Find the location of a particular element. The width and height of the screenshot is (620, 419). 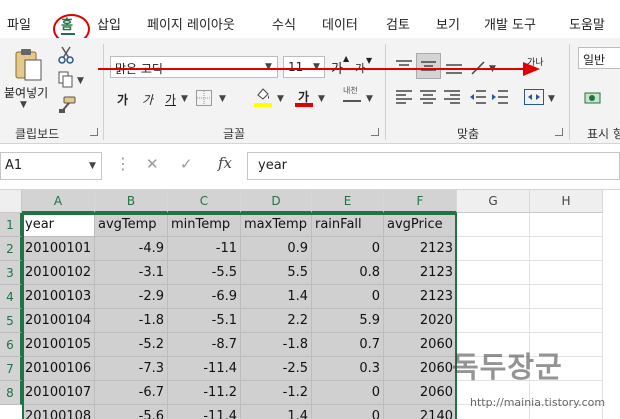

cell-d5: 2.2 is located at coordinates (276, 321).